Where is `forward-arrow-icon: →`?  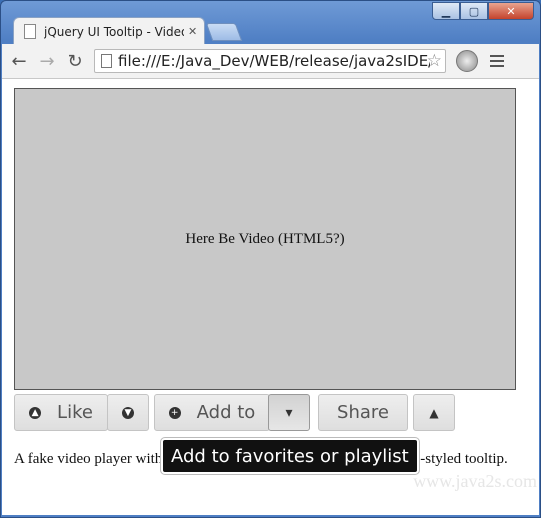
forward-arrow-icon: → is located at coordinates (47, 61).